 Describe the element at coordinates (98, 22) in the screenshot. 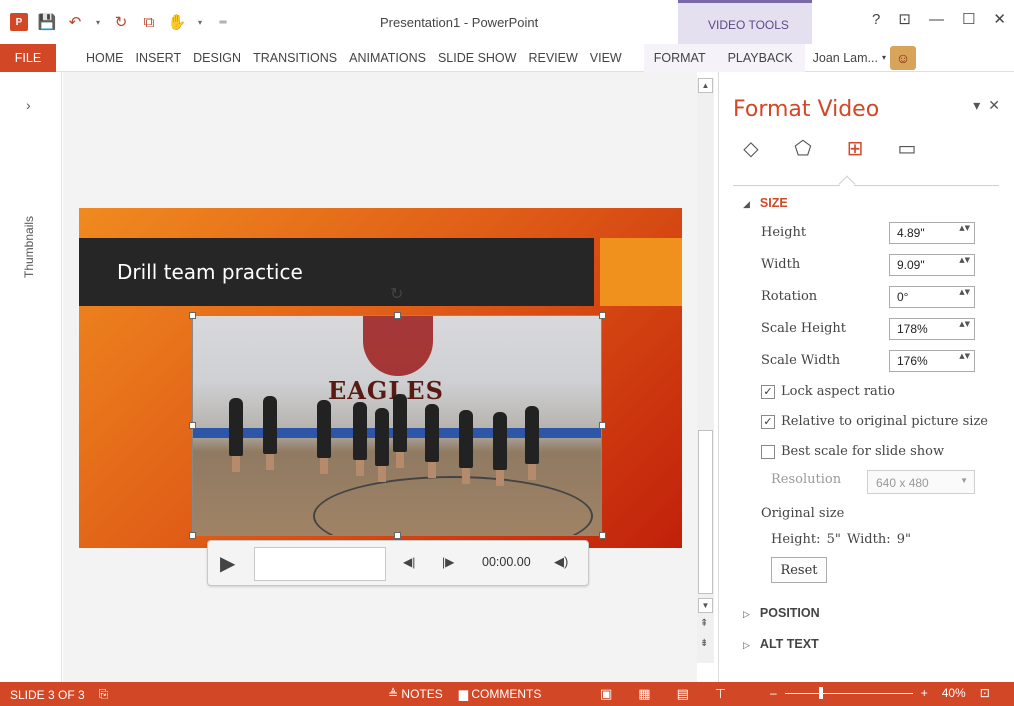

I see `undo-dropdown-icon: ▾` at that location.